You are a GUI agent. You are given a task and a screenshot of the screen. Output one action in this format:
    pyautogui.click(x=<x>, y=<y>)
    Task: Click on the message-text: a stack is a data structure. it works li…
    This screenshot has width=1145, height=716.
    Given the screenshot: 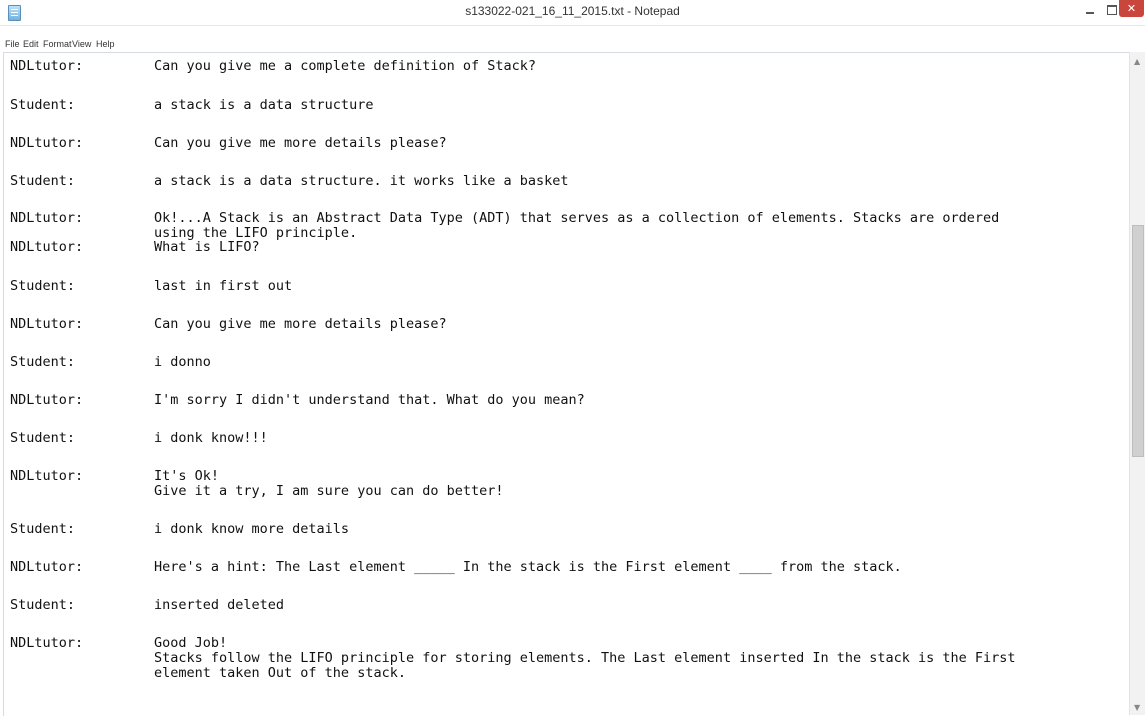 What is the action you would take?
    pyautogui.click(x=361, y=181)
    